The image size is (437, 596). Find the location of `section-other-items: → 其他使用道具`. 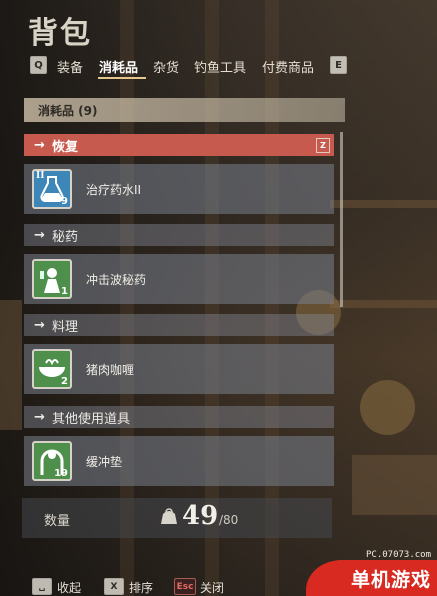

section-other-items: → 其他使用道具 is located at coordinates (179, 417).